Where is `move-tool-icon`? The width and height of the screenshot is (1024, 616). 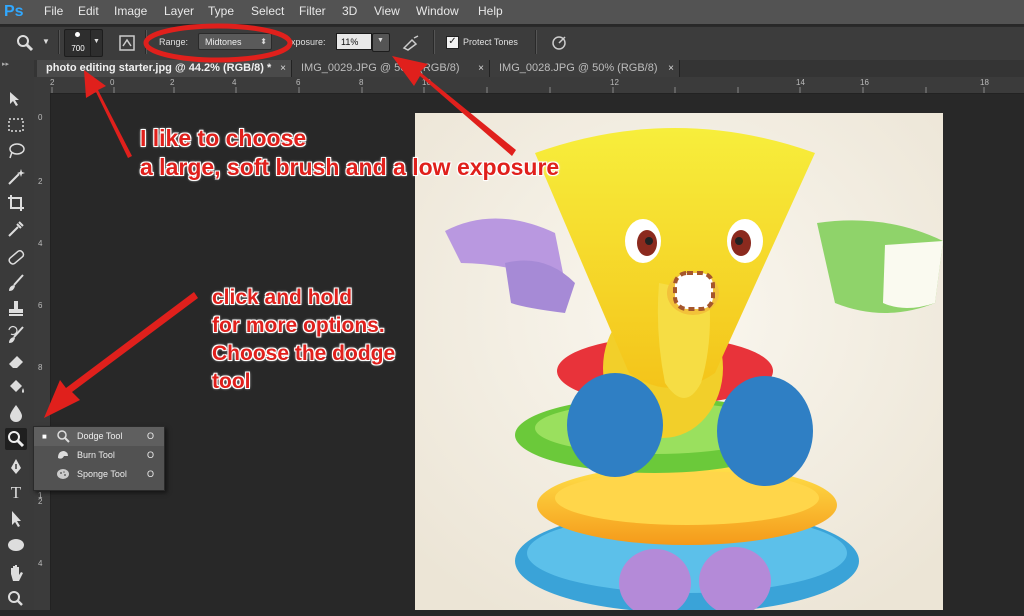
move-tool-icon is located at coordinates (16, 99).